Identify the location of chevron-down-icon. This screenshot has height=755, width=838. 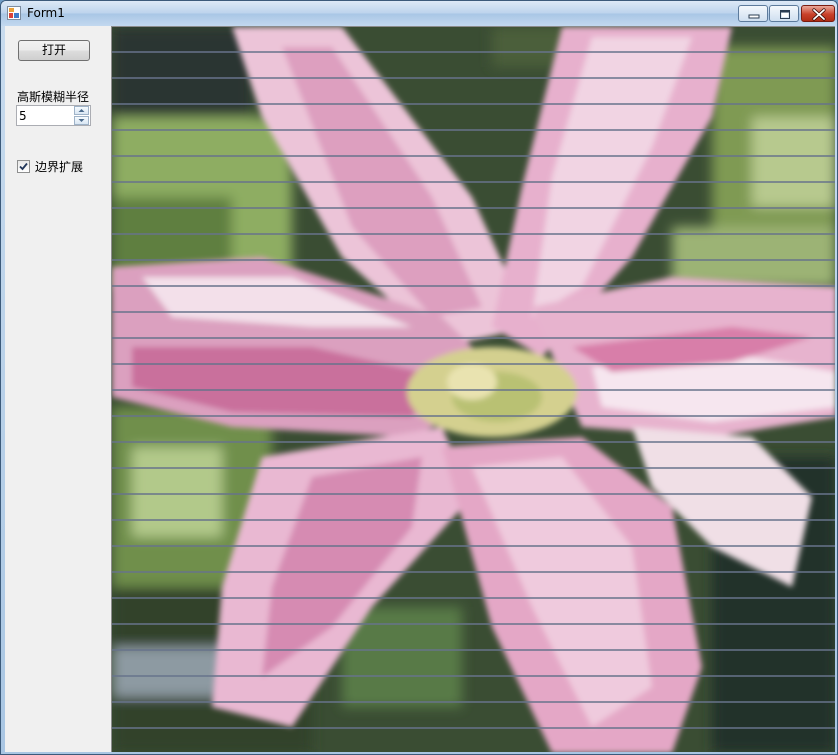
(81, 120).